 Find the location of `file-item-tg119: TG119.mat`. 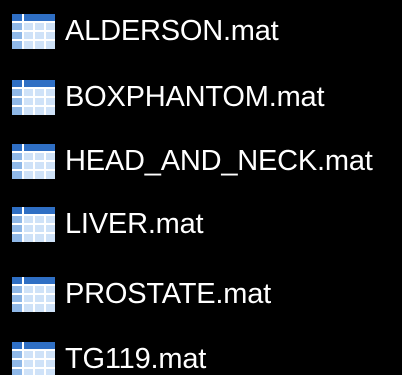

file-item-tg119: TG119.mat is located at coordinates (201, 351).